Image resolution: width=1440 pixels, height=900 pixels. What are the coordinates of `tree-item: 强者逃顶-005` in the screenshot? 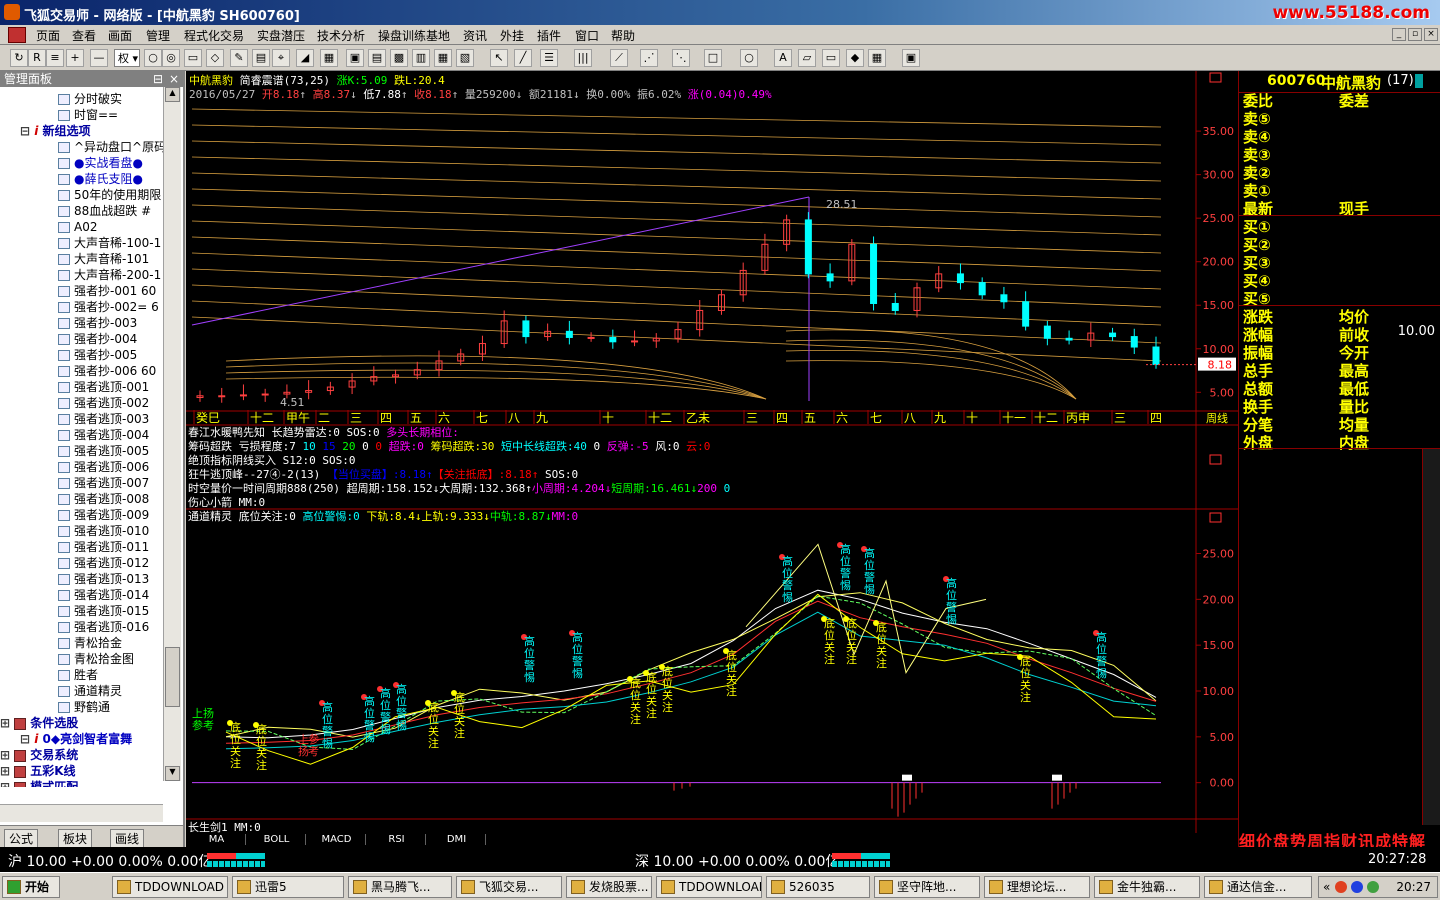 It's located at (103, 451).